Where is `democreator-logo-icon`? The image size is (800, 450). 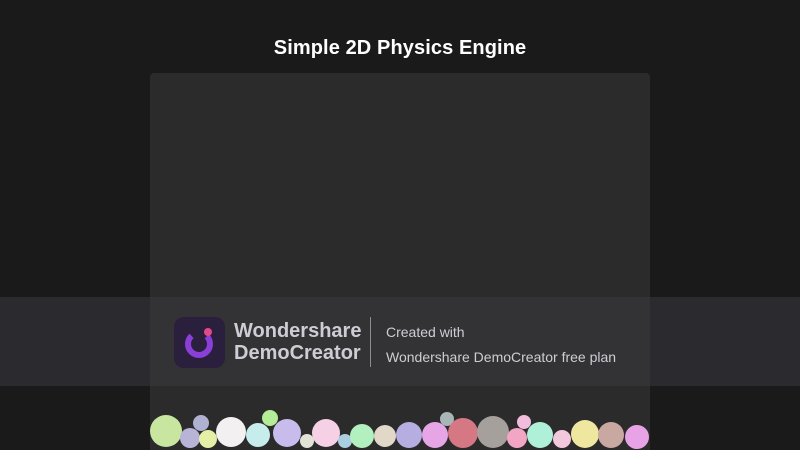
democreator-logo-icon is located at coordinates (199, 342).